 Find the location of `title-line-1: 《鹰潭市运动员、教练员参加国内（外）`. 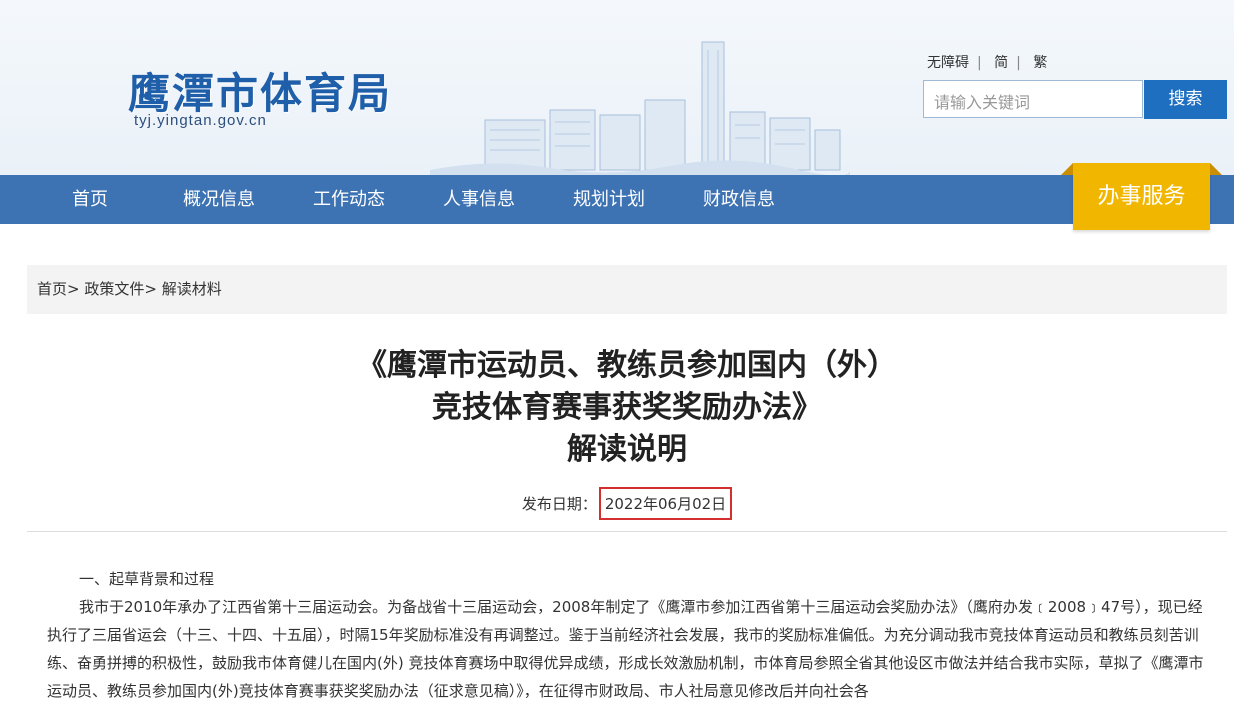

title-line-1: 《鹰潭市运动员、教练员参加国内（外） is located at coordinates (627, 365).